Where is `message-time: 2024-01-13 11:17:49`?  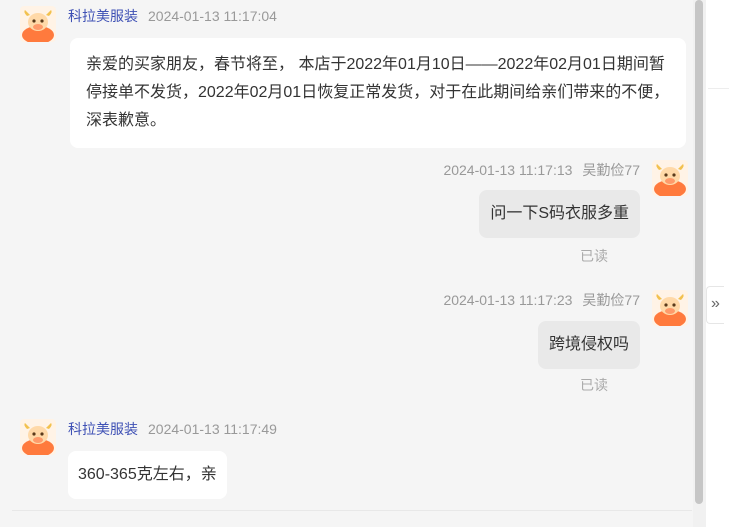 message-time: 2024-01-13 11:17:49 is located at coordinates (212, 429).